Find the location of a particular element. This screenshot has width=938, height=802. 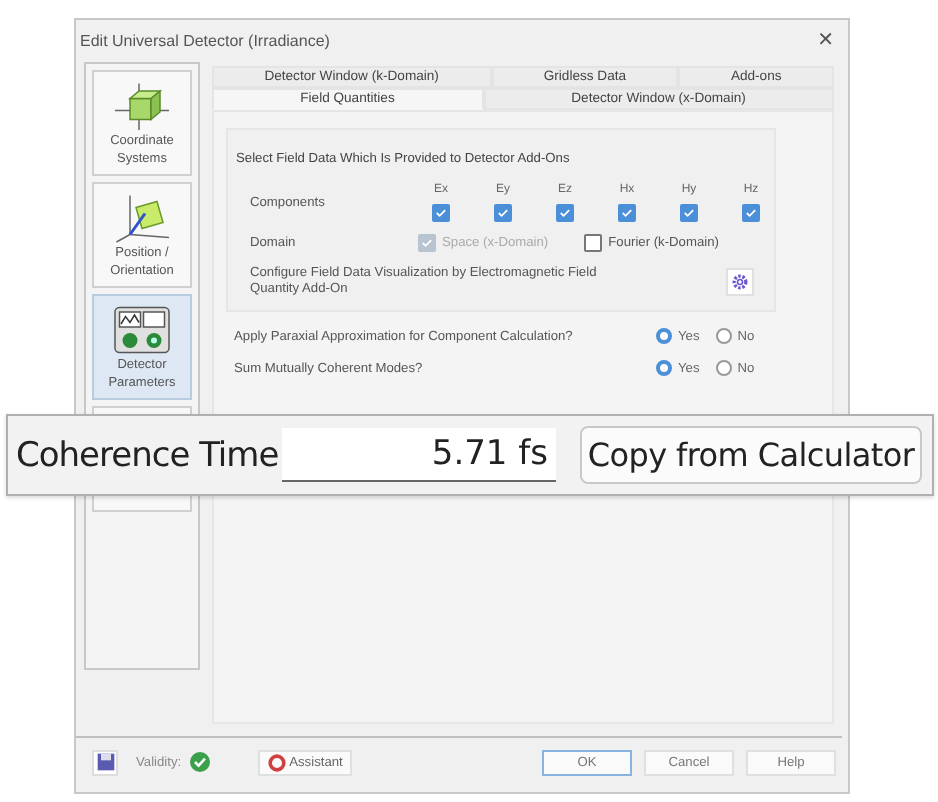

input-field: 5.71 fs is located at coordinates (419, 455).